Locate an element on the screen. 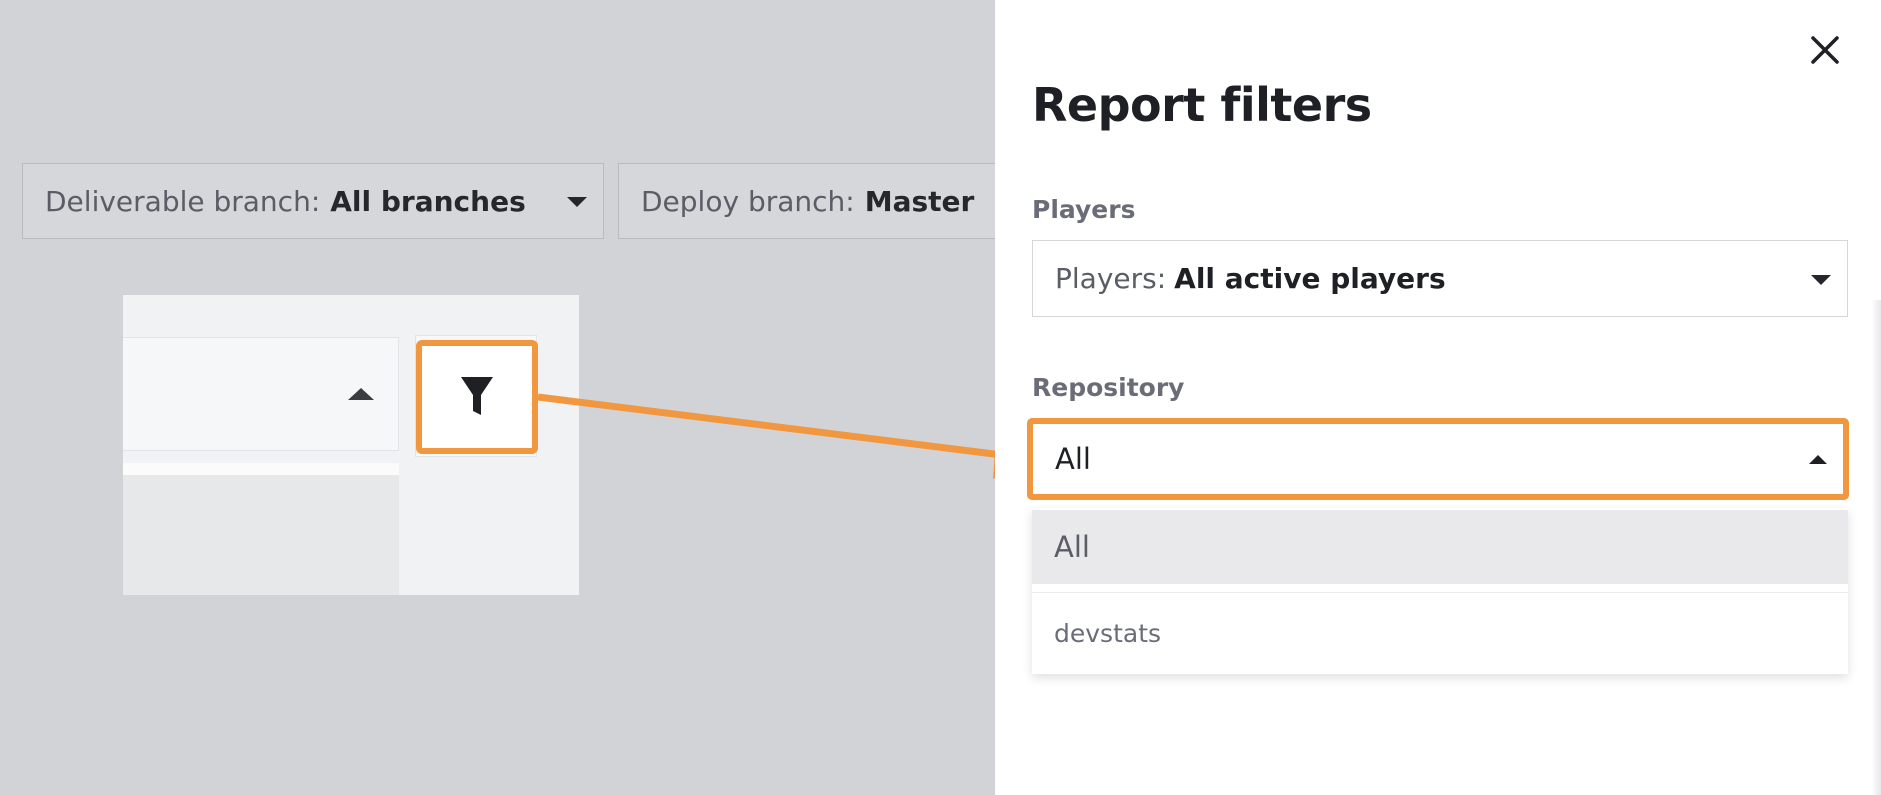 The height and width of the screenshot is (795, 1881). deploy-branch-select: Deploy branch: Master is located at coordinates (818, 201).